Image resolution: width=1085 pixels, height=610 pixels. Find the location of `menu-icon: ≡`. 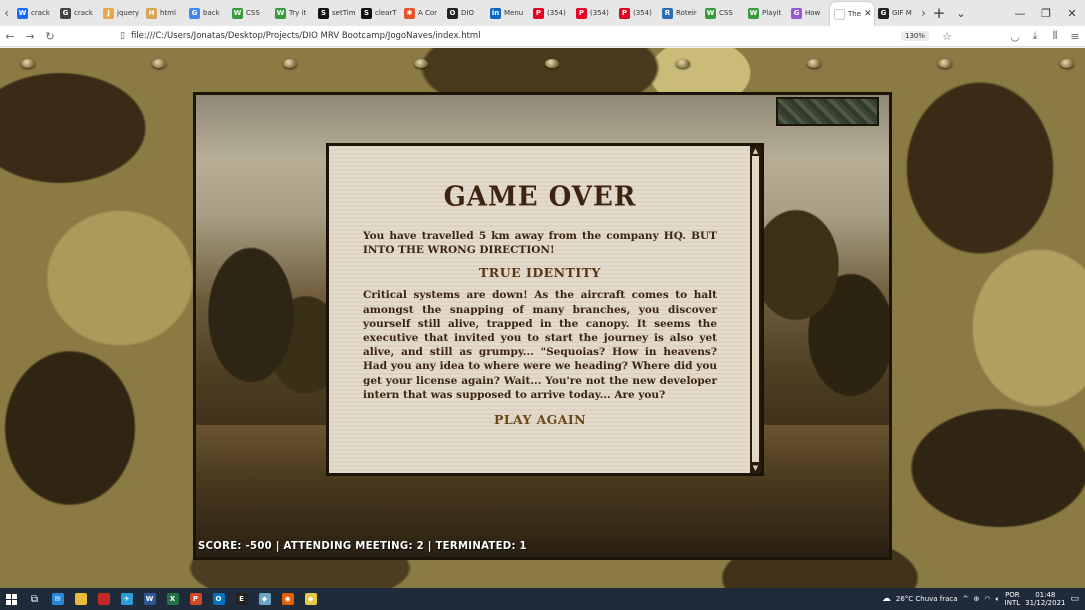

menu-icon: ≡ is located at coordinates (1075, 36).